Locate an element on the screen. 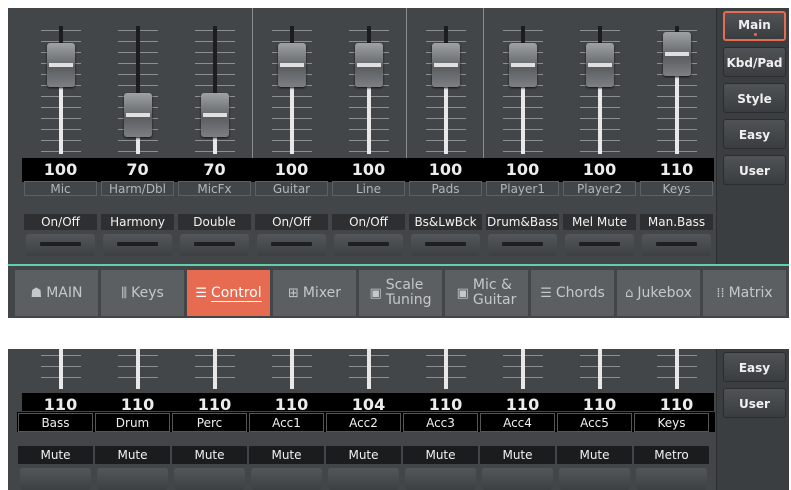 This screenshot has width=791, height=490. switch-label: Man.Bass is located at coordinates (676, 222).